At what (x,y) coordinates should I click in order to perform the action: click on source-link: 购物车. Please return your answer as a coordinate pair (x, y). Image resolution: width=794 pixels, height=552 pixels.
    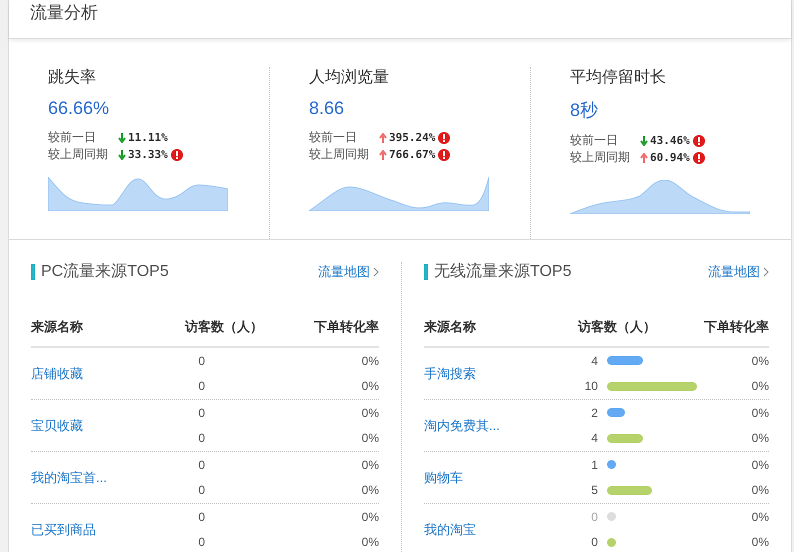
    Looking at the image, I should click on (494, 477).